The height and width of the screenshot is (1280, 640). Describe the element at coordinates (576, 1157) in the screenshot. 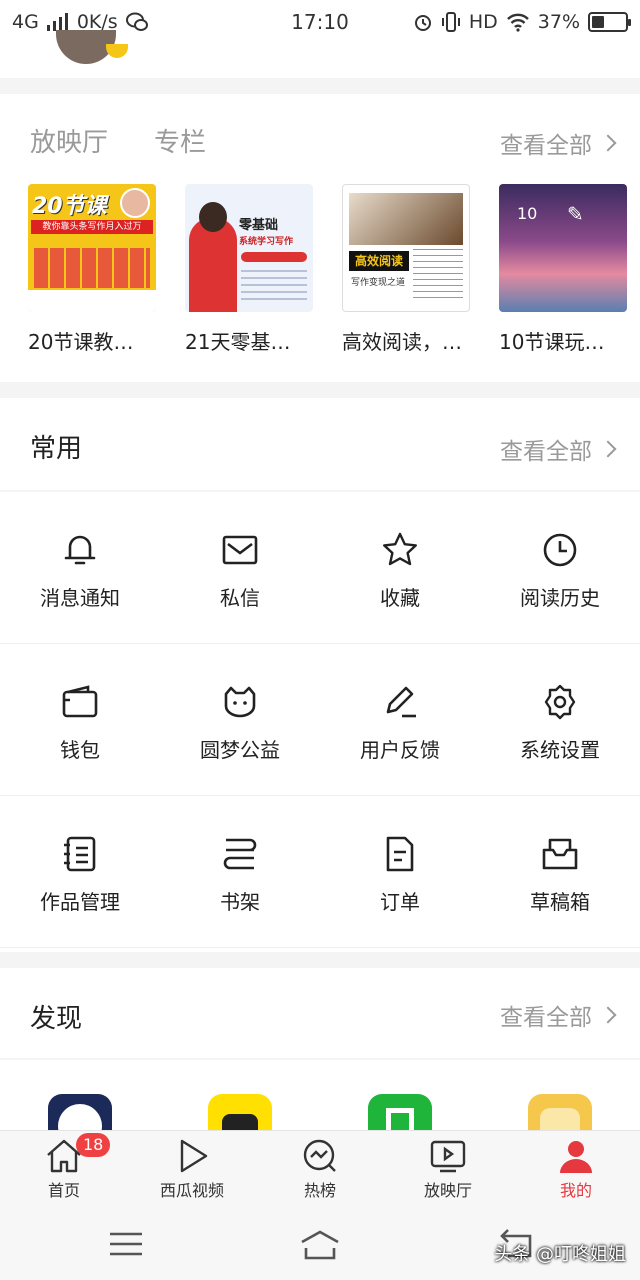

I see `user-icon` at that location.